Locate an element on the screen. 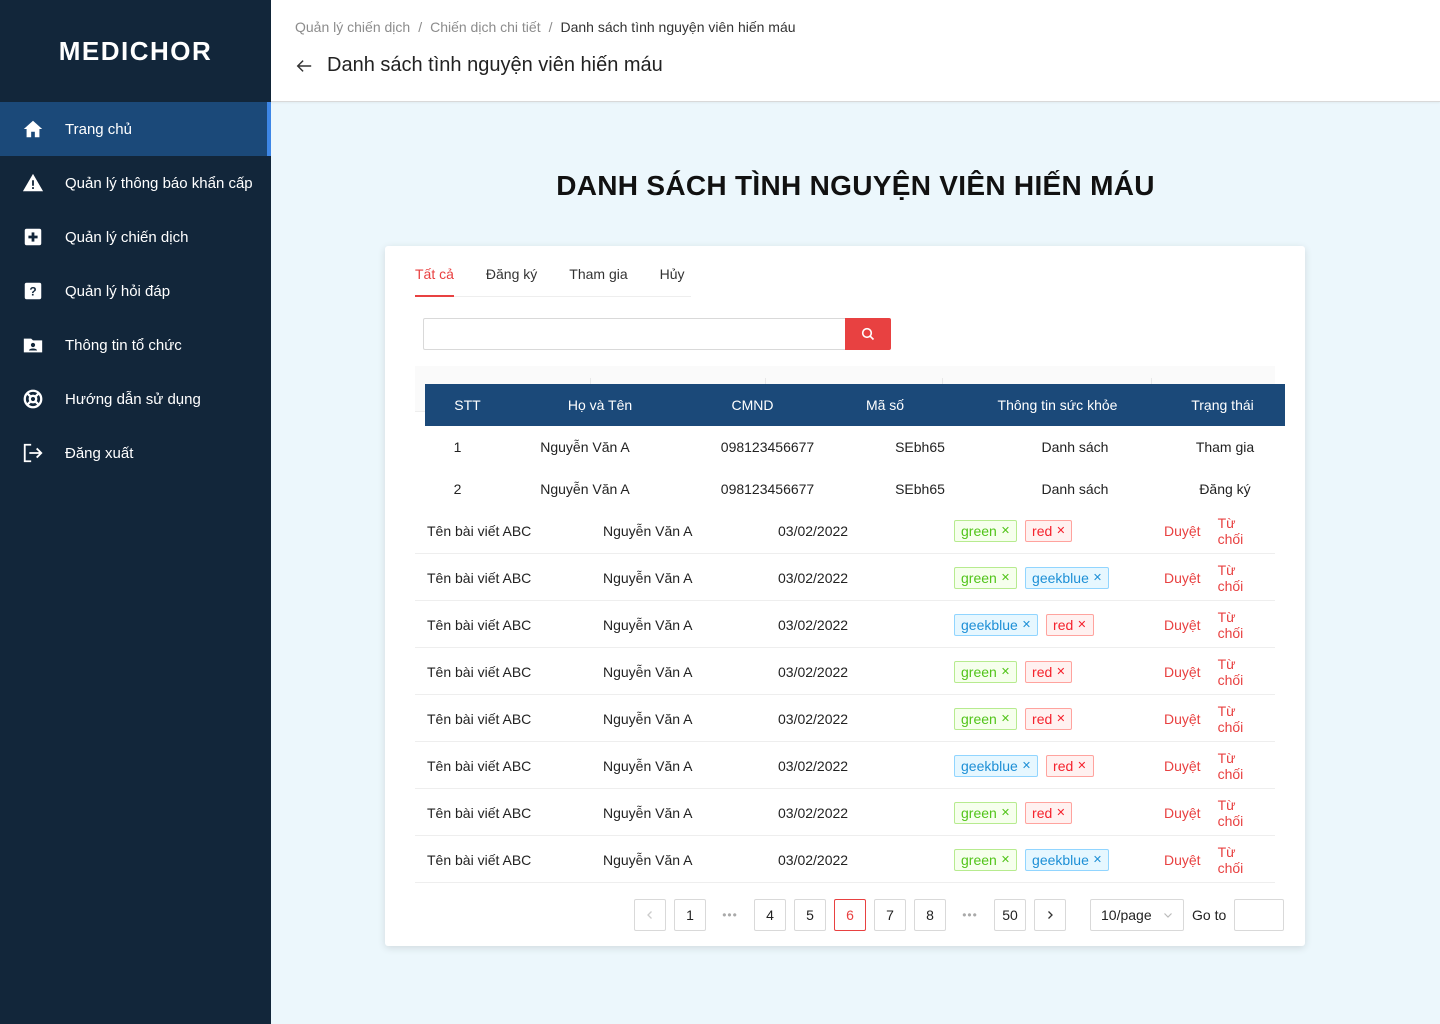 This screenshot has height=1024, width=1440. cell-actions: Duyệt Từ chối is located at coordinates (1219, 859).